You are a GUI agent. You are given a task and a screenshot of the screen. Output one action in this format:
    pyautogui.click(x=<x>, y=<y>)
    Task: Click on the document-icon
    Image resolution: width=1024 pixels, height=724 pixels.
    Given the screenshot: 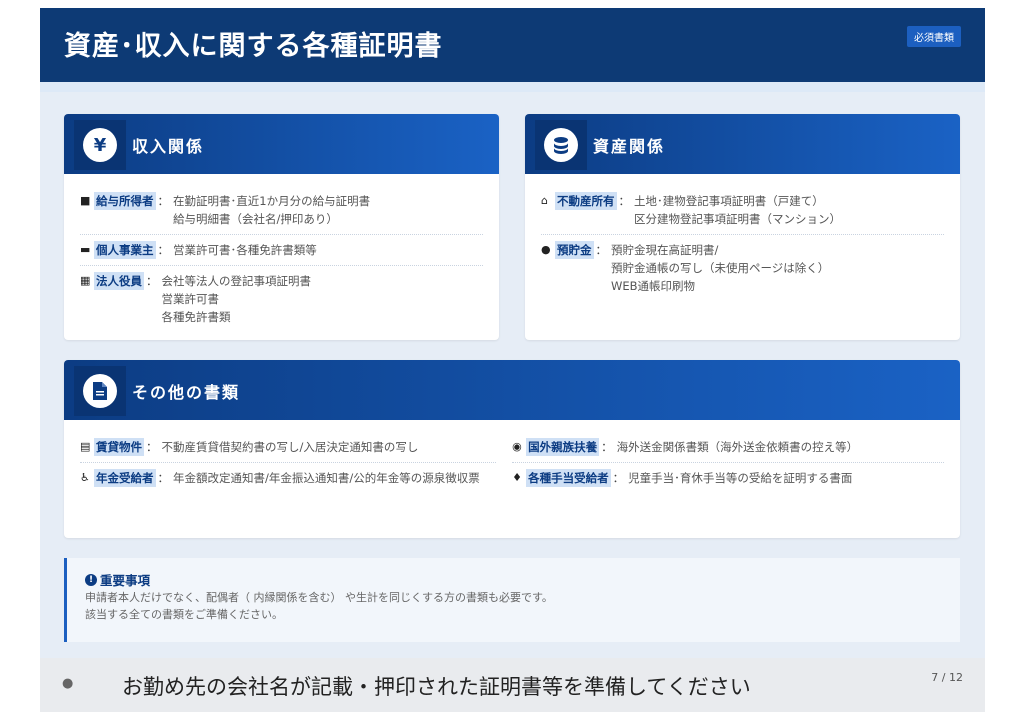 What is the action you would take?
    pyautogui.click(x=100, y=391)
    